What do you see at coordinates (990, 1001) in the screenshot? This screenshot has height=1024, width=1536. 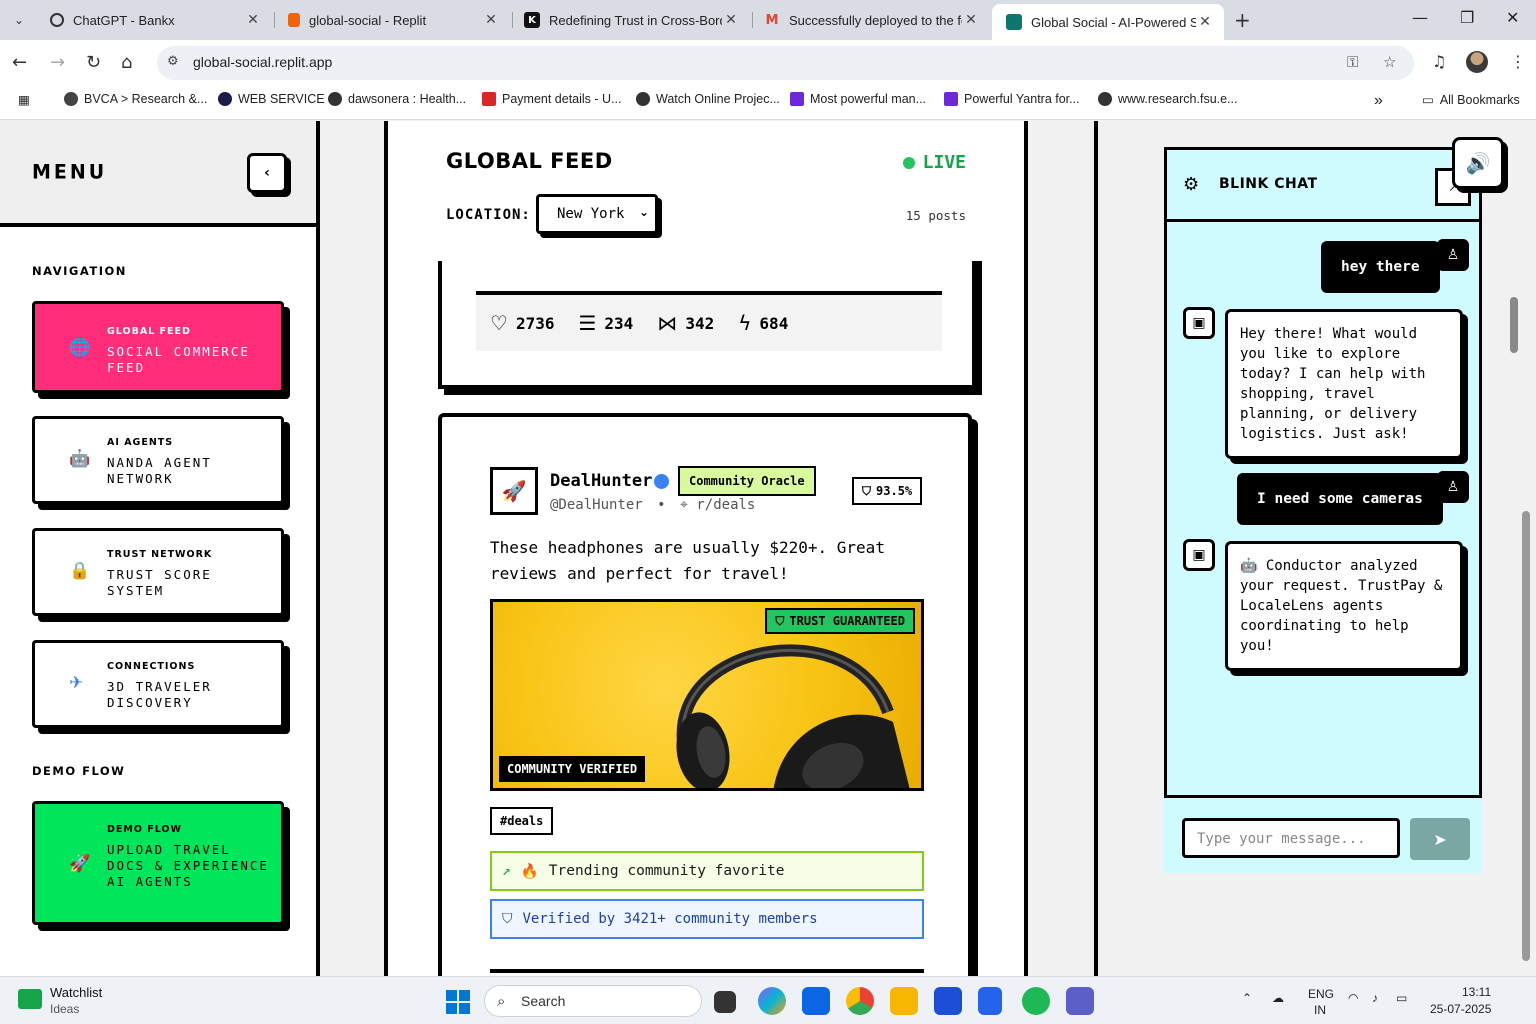 I see `snipping-tool-icon` at bounding box center [990, 1001].